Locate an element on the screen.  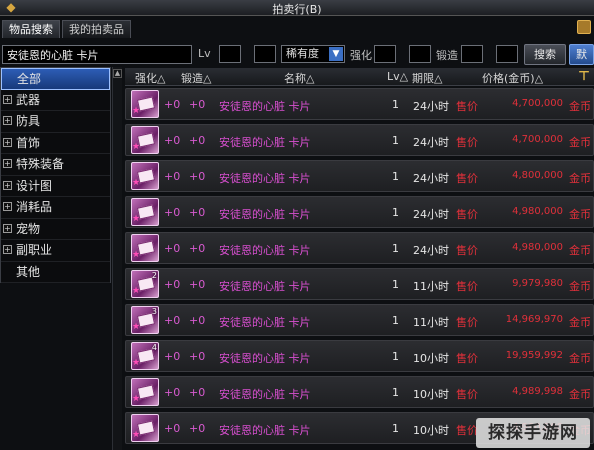
header-reinforce: 强化△ is located at coordinates (150, 78).